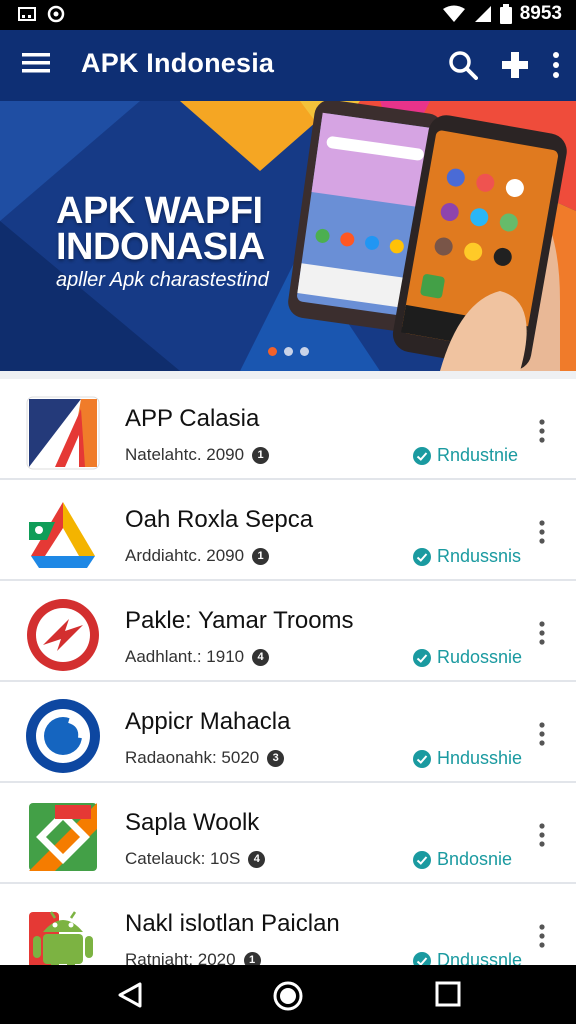  I want to click on app-meta: Radaonahk: 5020 3, so click(205, 758).